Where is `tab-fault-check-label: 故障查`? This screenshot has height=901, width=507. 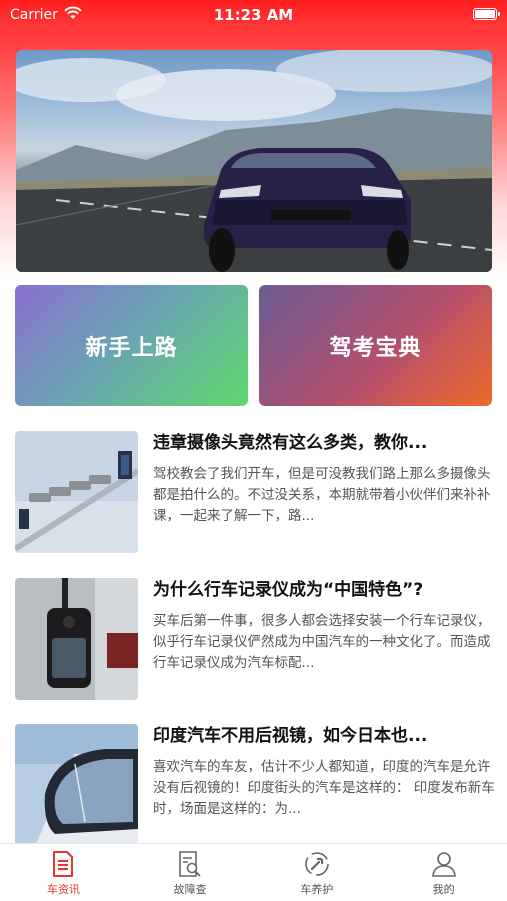
tab-fault-check-label: 故障查 is located at coordinates (190, 889).